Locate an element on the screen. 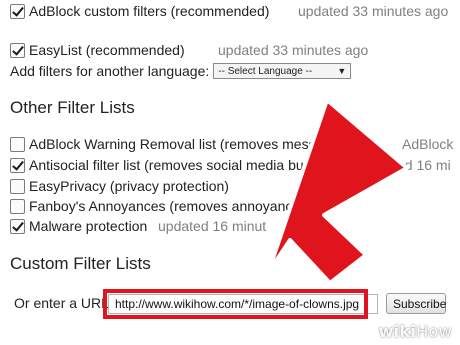  watermark-prefix: wiki is located at coordinates (397, 331).